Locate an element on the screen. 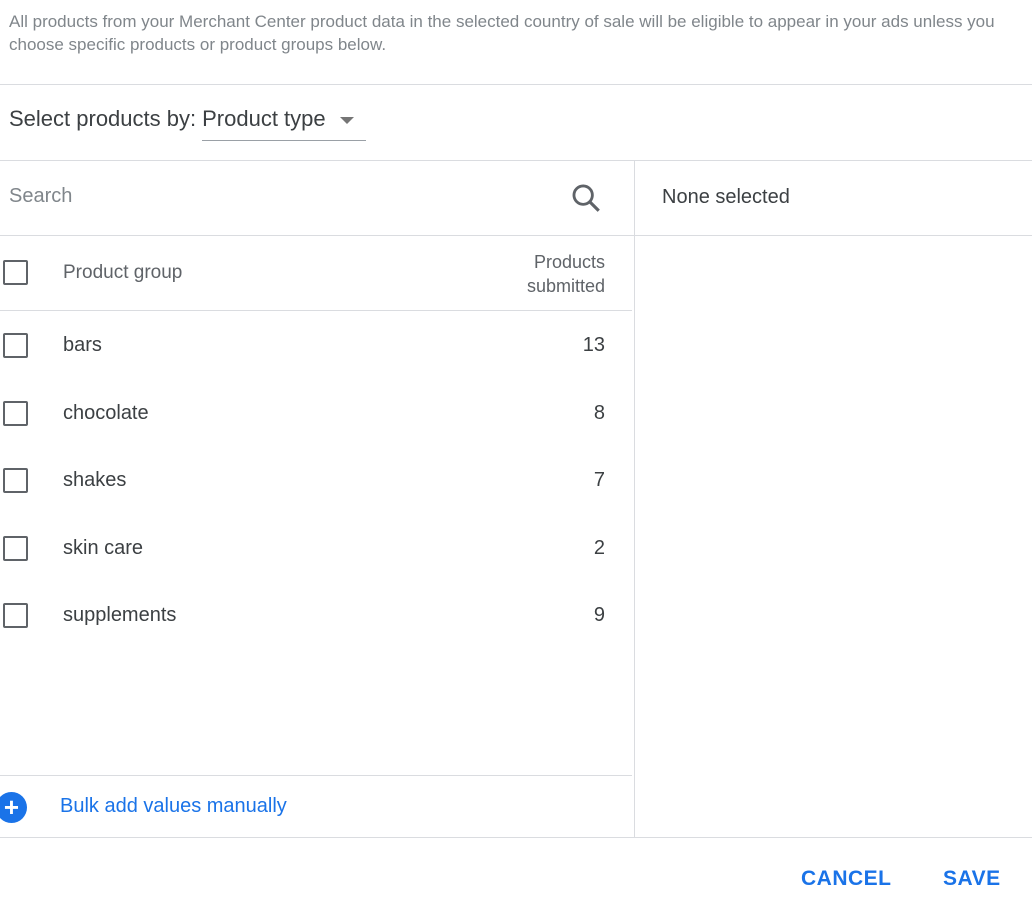  products-submitted-count: 8 is located at coordinates (599, 412).